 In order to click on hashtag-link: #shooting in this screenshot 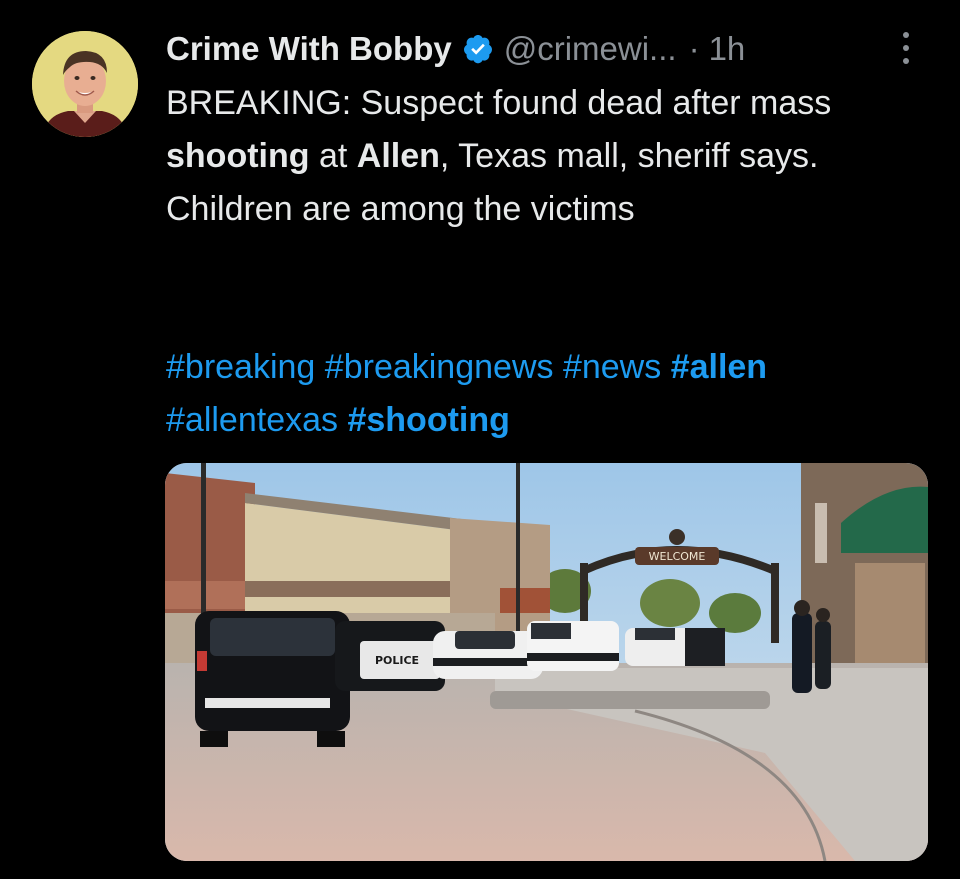, I will do `click(428, 420)`.